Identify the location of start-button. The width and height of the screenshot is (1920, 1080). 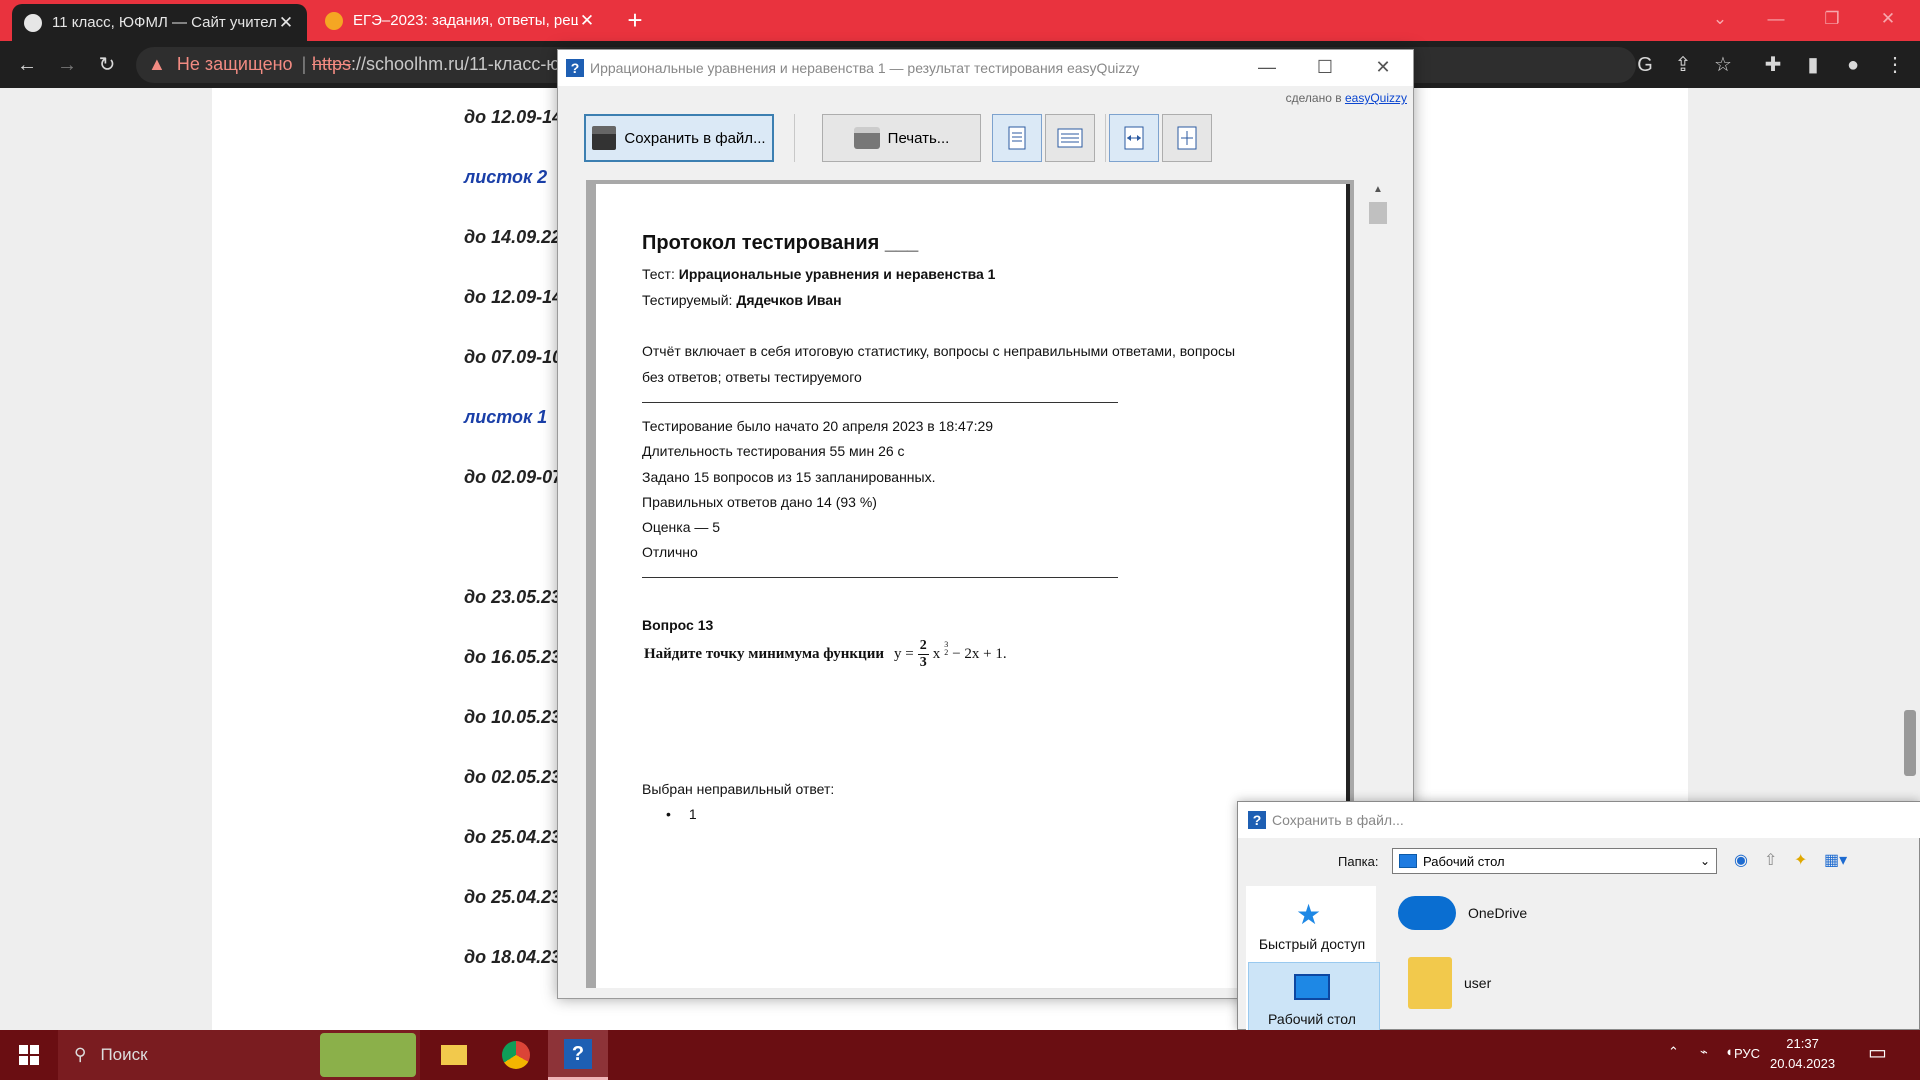
(29, 1055).